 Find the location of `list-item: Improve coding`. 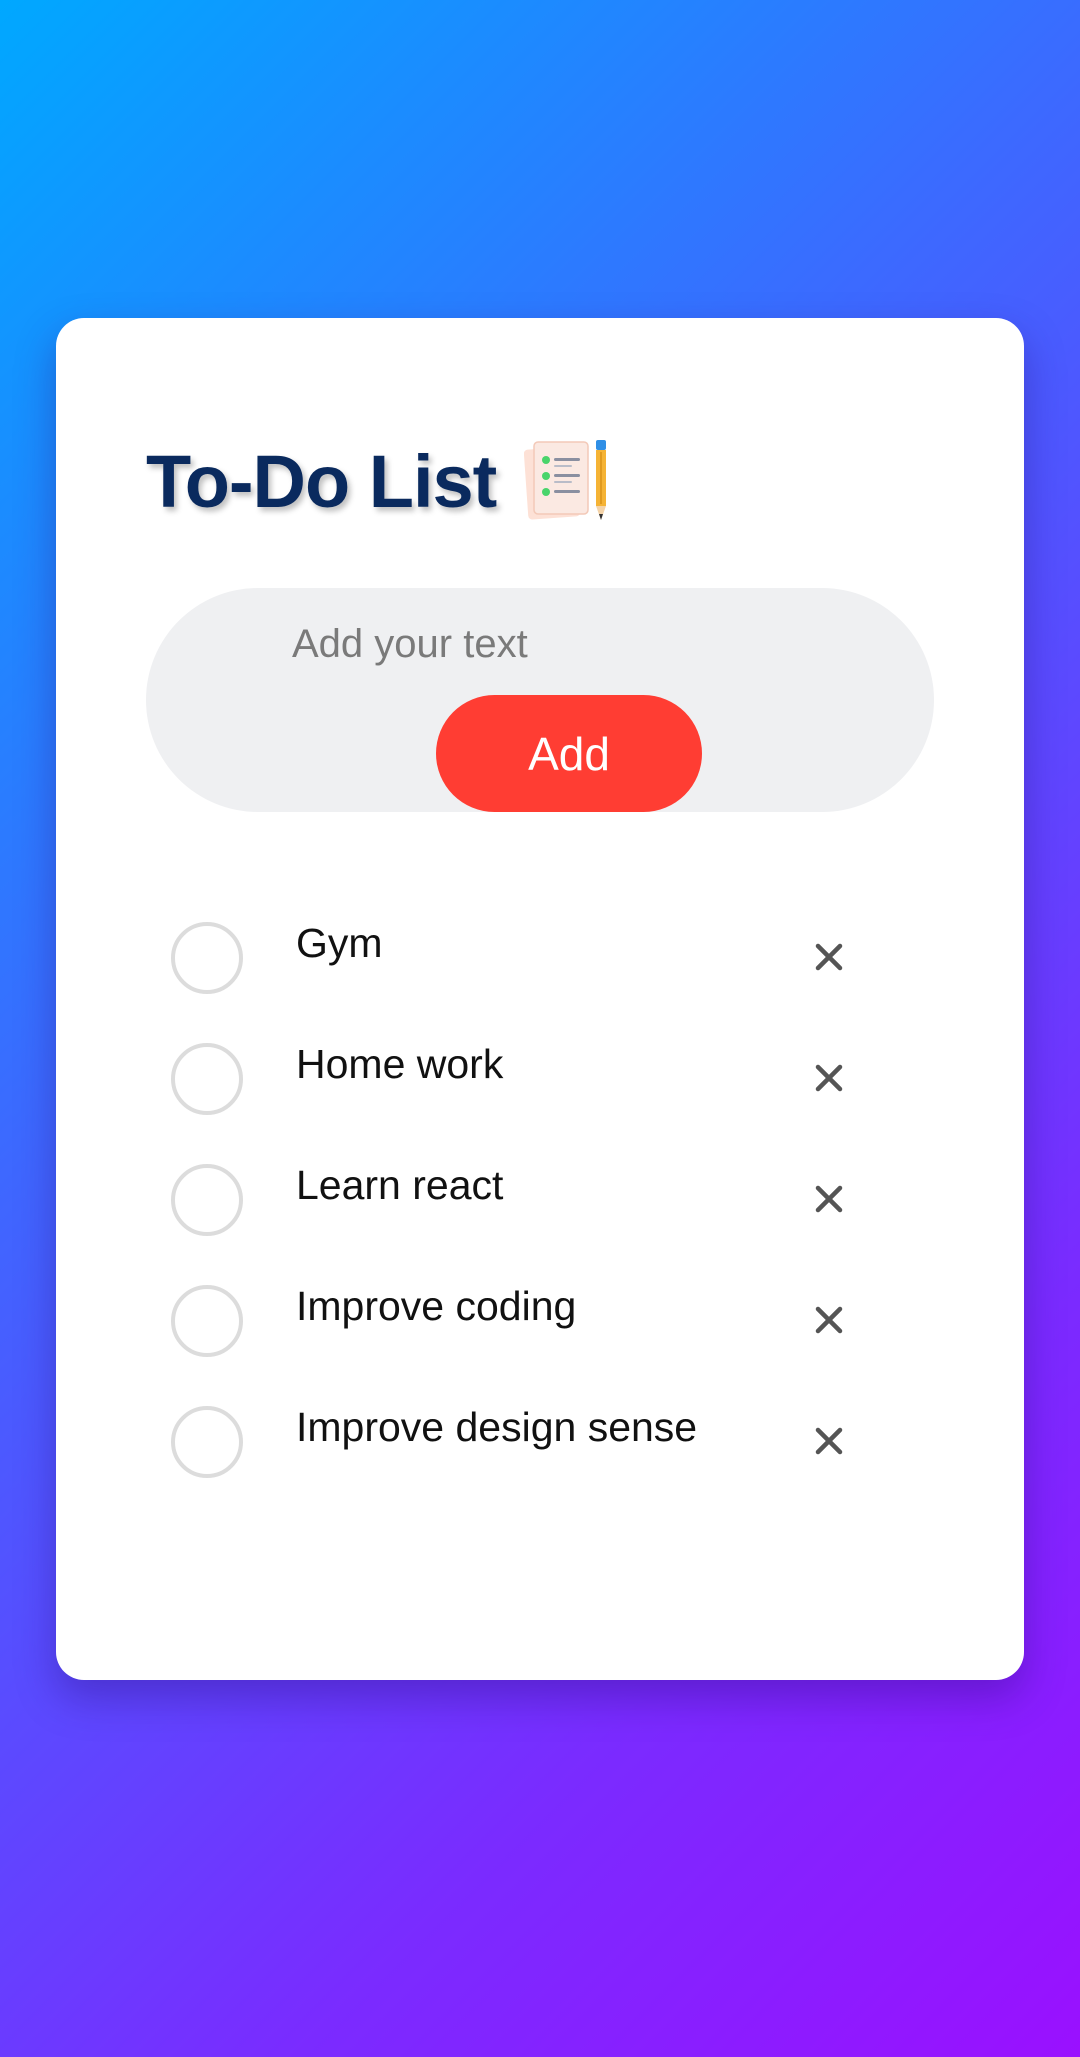

list-item: Improve coding is located at coordinates (540, 1341).